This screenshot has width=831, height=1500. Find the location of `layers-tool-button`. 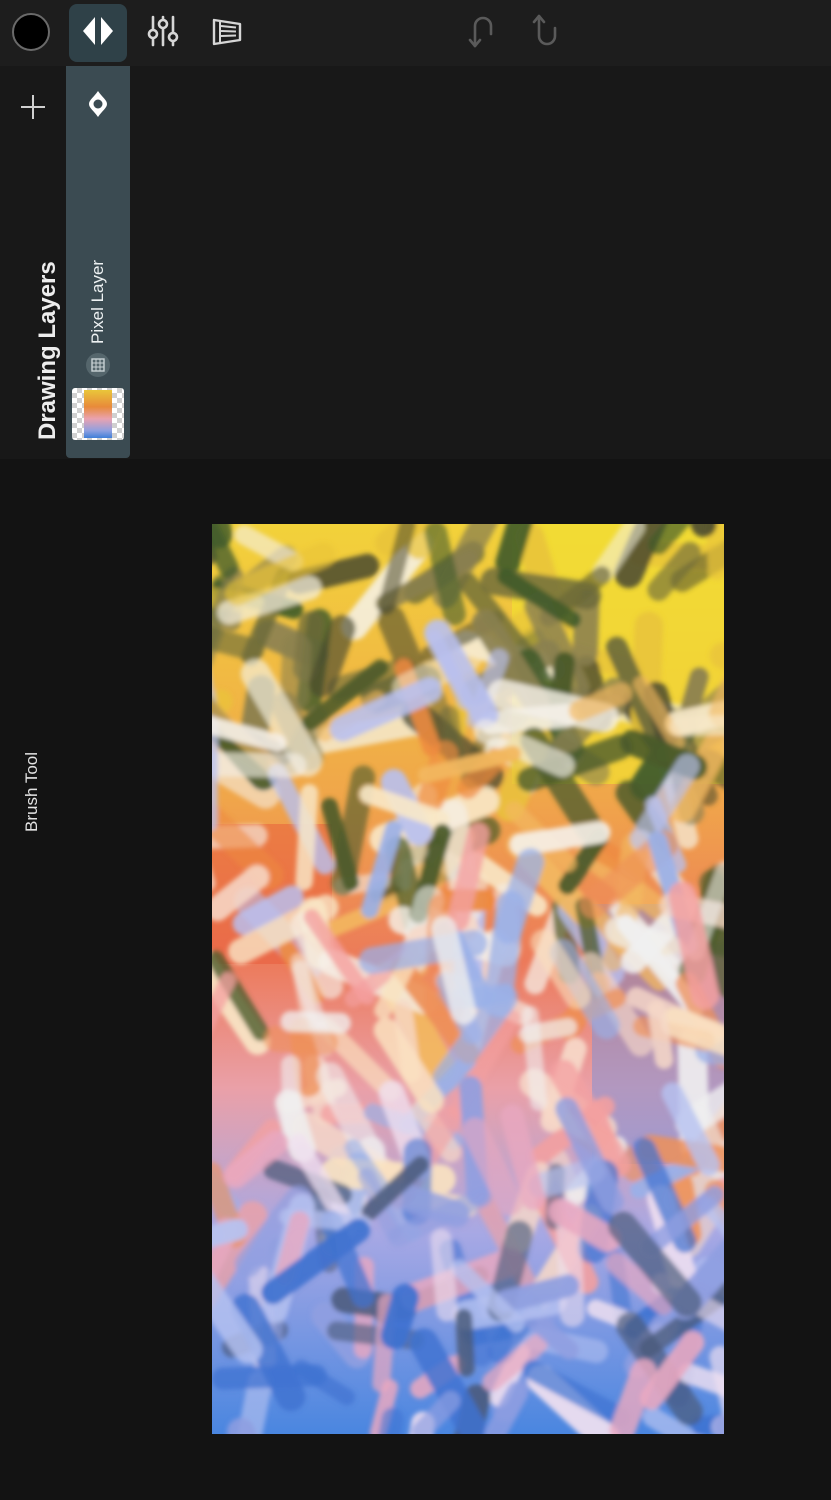

layers-tool-button is located at coordinates (98, 33).